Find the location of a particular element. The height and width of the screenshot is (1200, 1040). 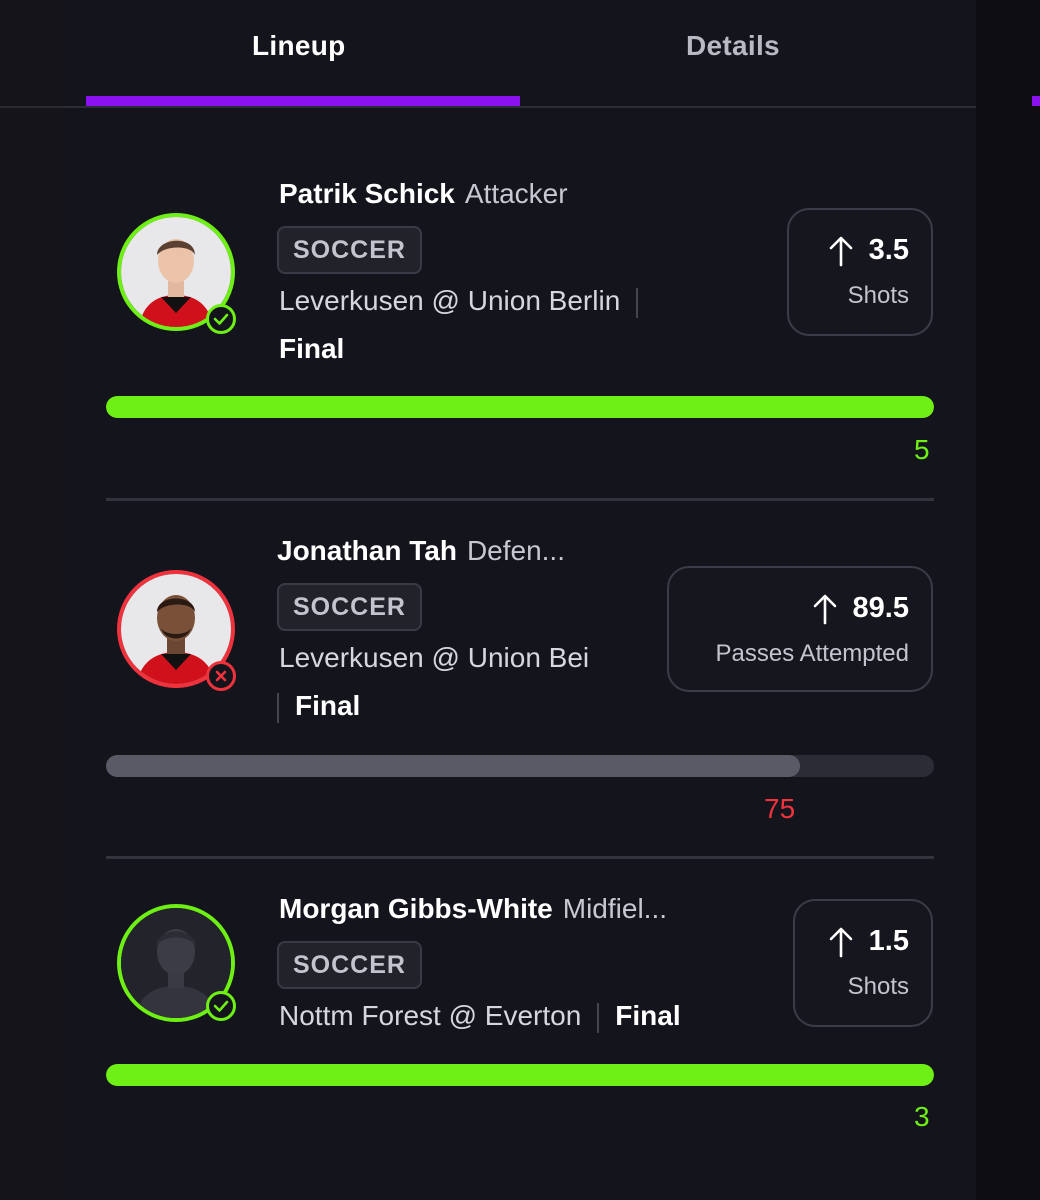

x-icon is located at coordinates (221, 676).